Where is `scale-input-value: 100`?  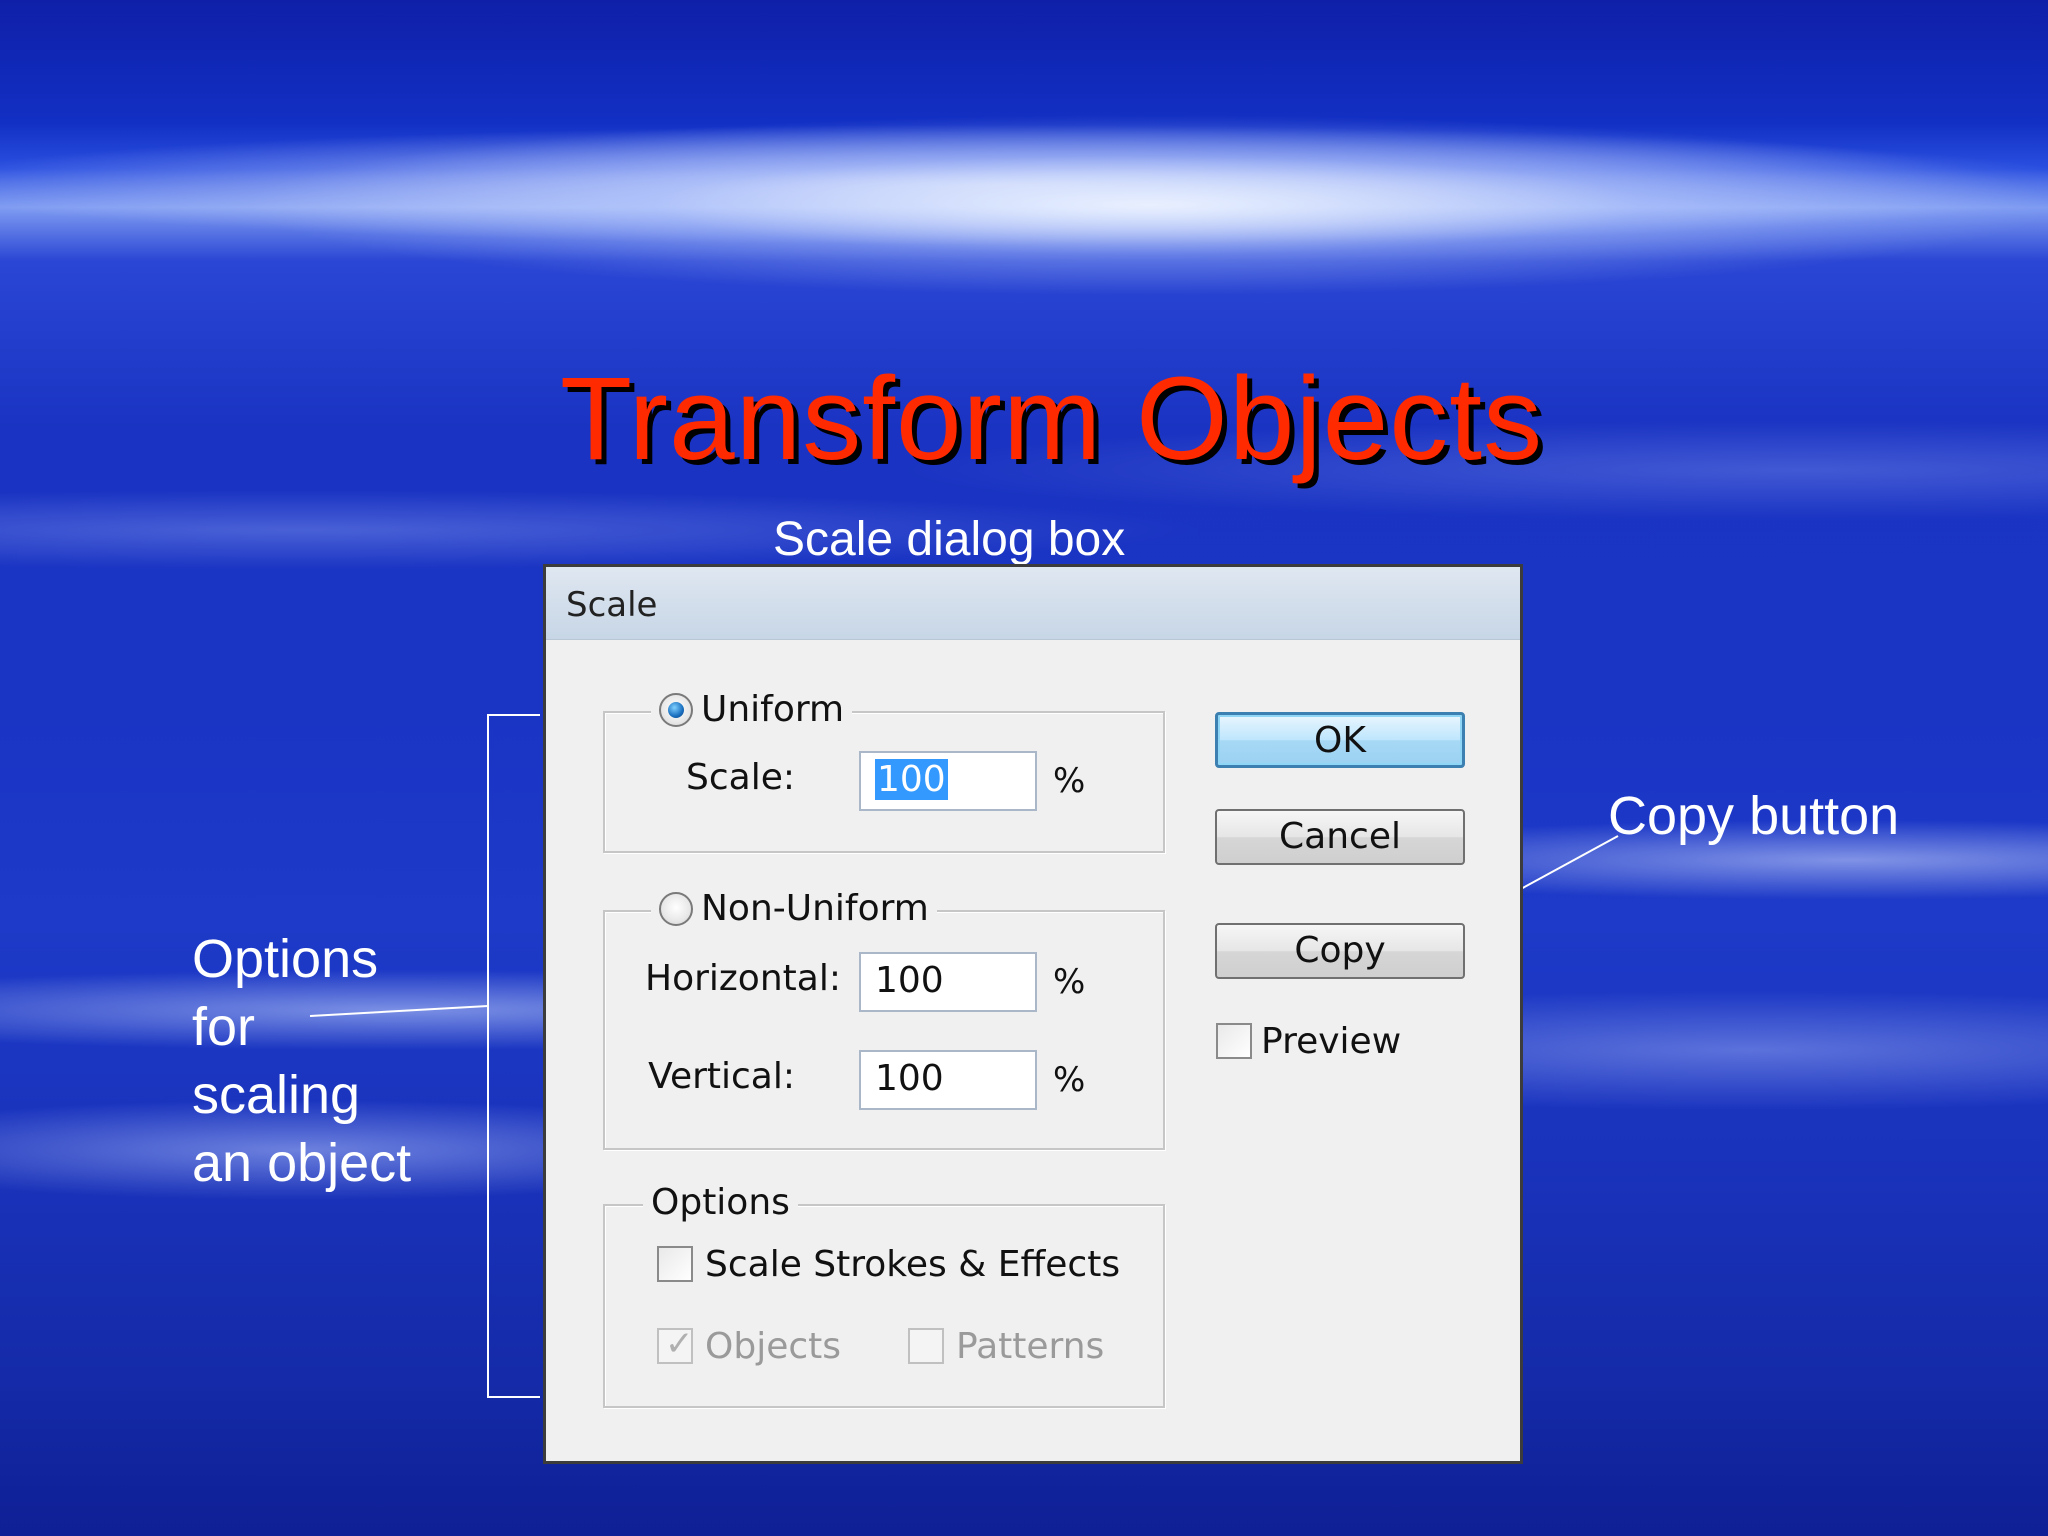
scale-input-value: 100 is located at coordinates (911, 779).